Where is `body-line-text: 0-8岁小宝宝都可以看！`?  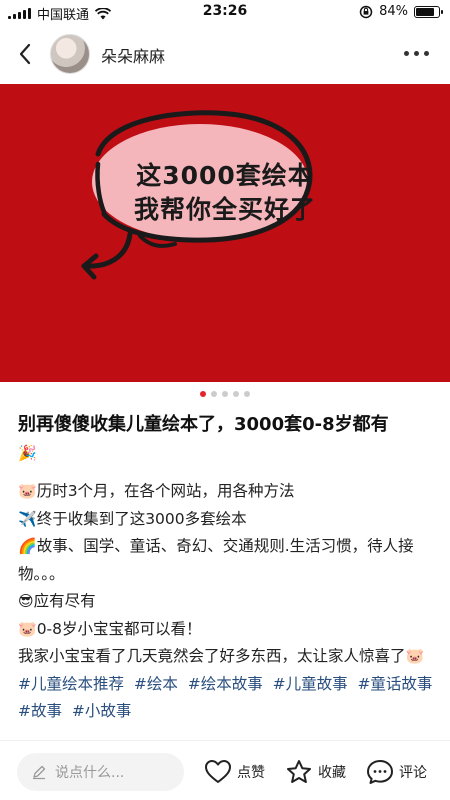 body-line-text: 0-8岁小宝宝都可以看！ is located at coordinates (119, 628).